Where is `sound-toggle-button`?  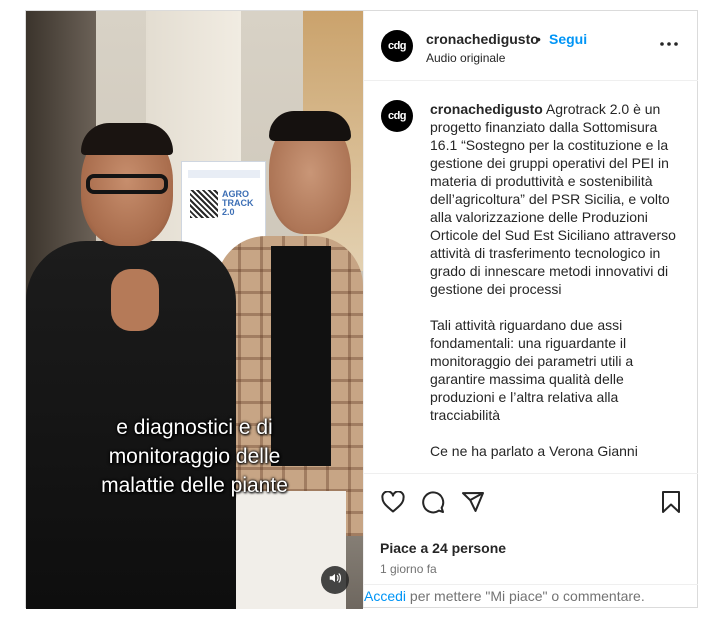
sound-toggle-button is located at coordinates (335, 580).